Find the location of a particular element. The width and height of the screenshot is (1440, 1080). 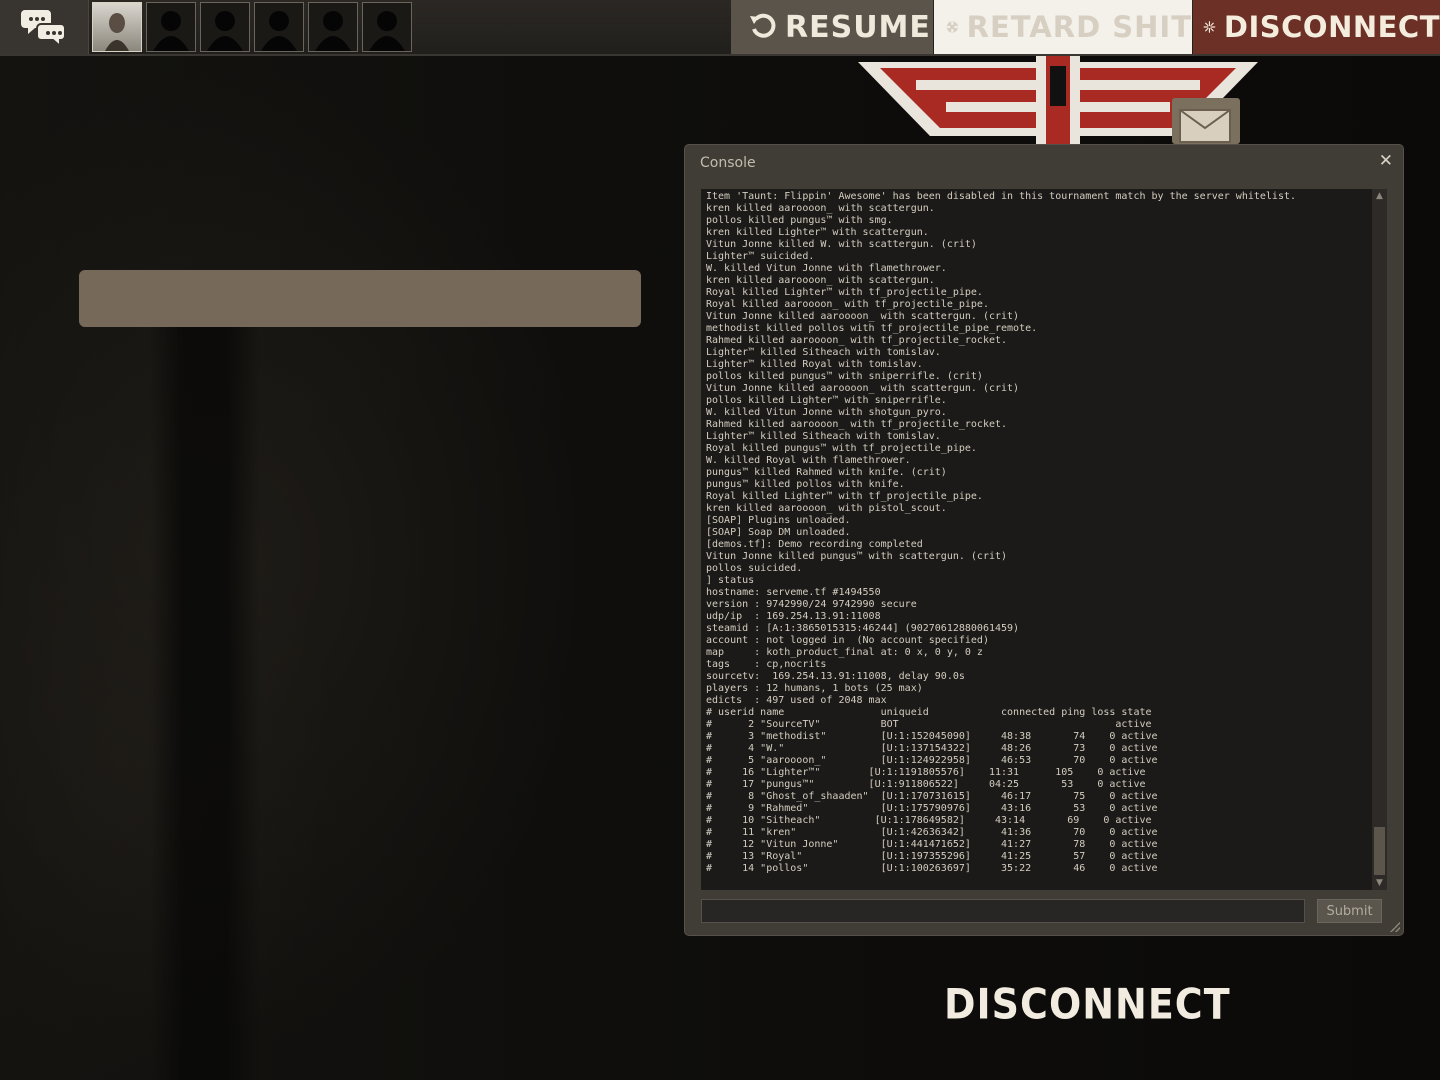

console-line: version : 9742990/24 9742990 secure is located at coordinates (811, 604).